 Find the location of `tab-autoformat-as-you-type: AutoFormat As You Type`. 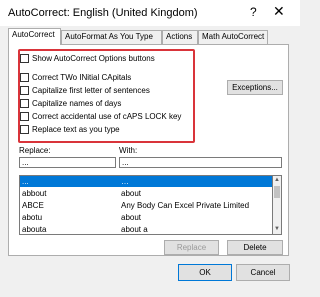

tab-autoformat-as-you-type: AutoFormat As You Type is located at coordinates (111, 37).